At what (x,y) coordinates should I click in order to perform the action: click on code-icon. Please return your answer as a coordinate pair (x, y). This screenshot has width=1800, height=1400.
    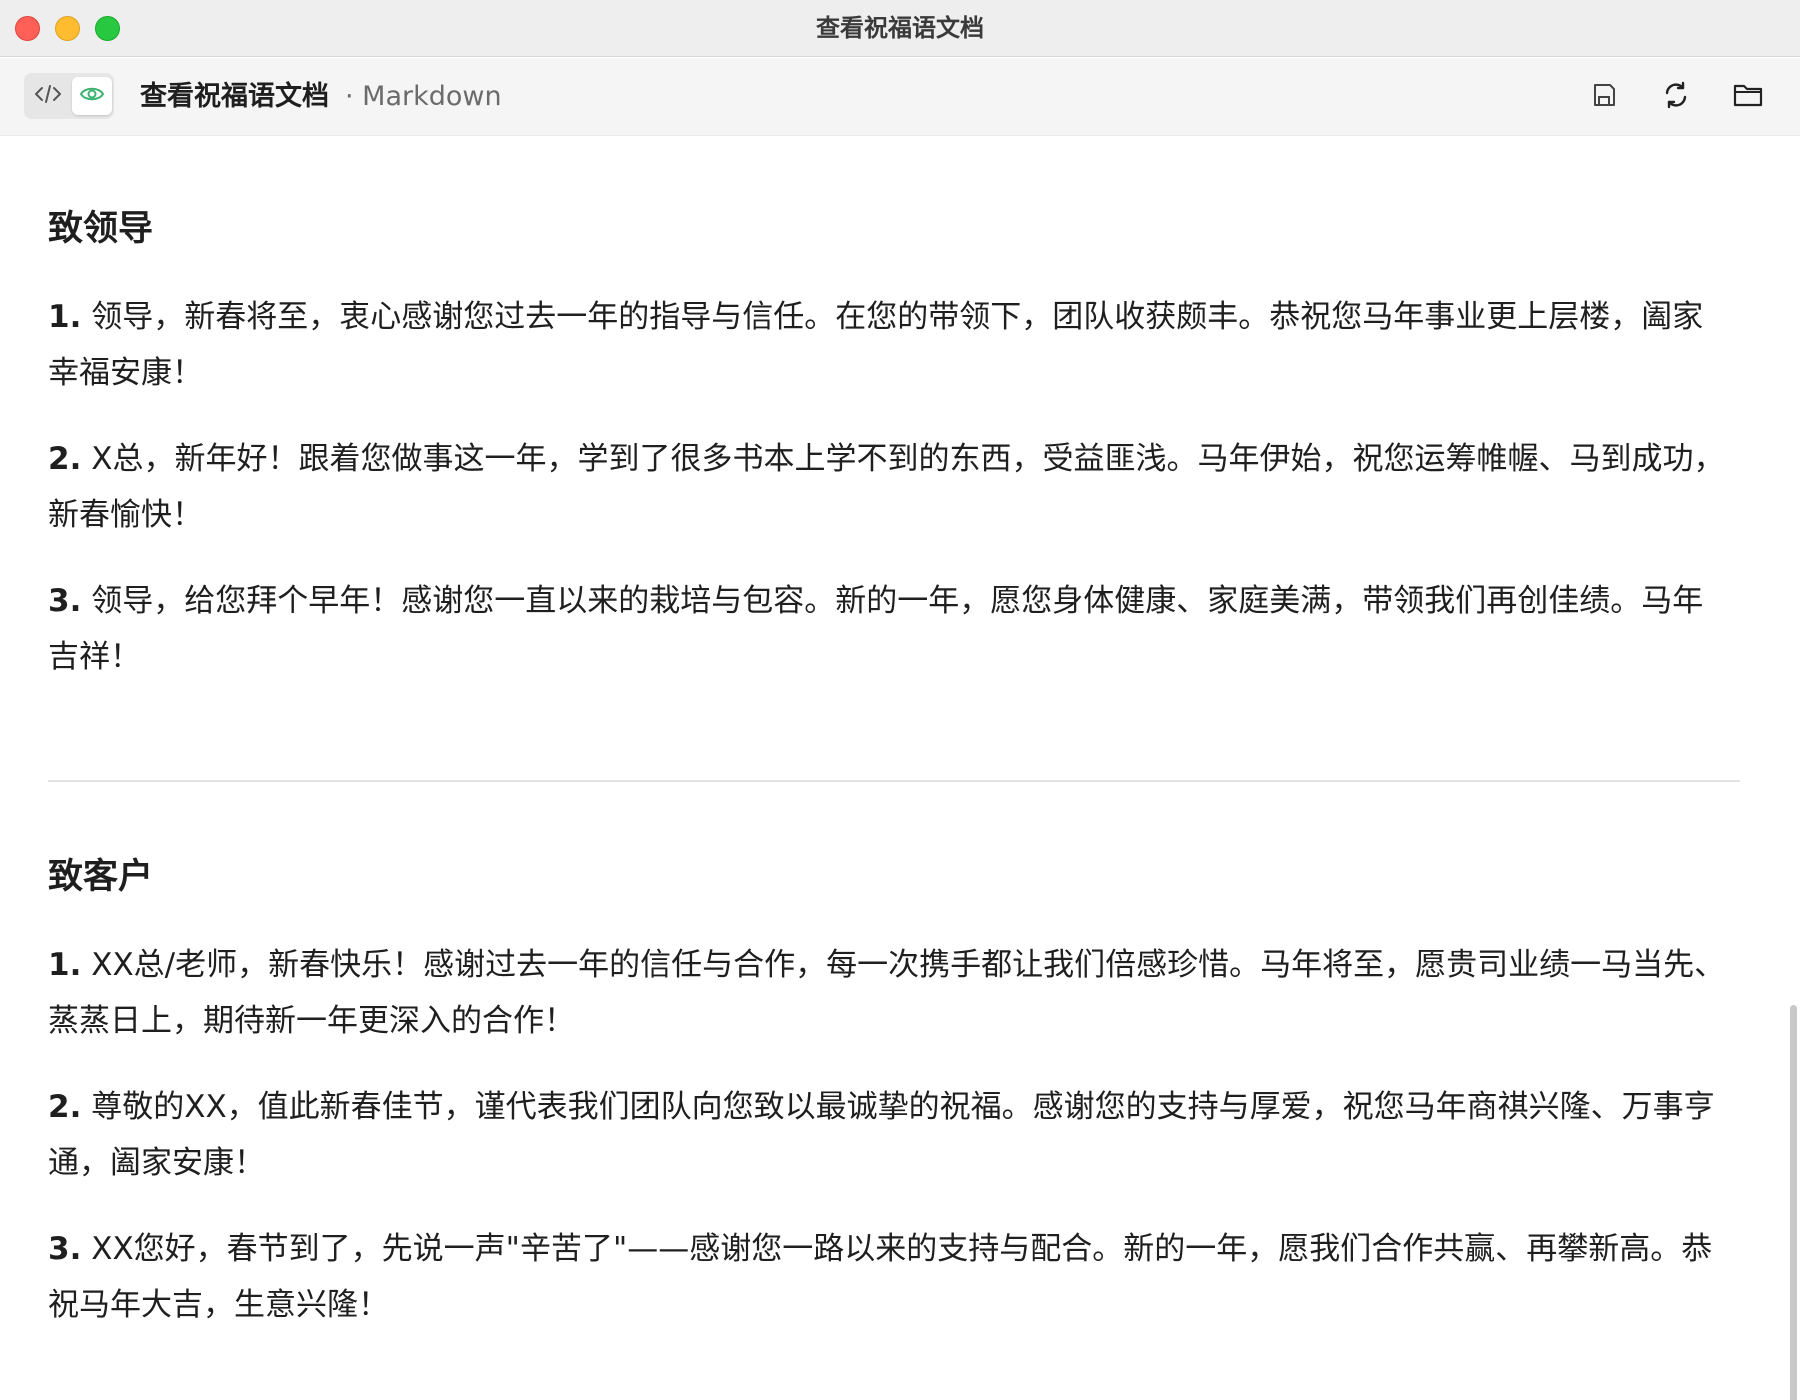
    Looking at the image, I should click on (48, 96).